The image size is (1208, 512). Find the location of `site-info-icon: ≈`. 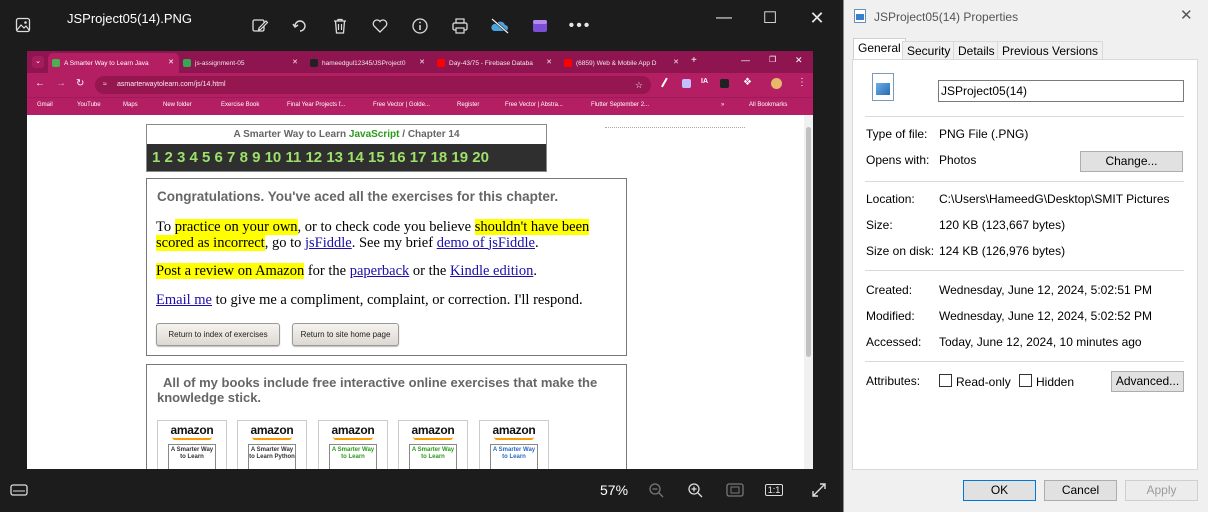

site-info-icon: ≈ is located at coordinates (105, 85).